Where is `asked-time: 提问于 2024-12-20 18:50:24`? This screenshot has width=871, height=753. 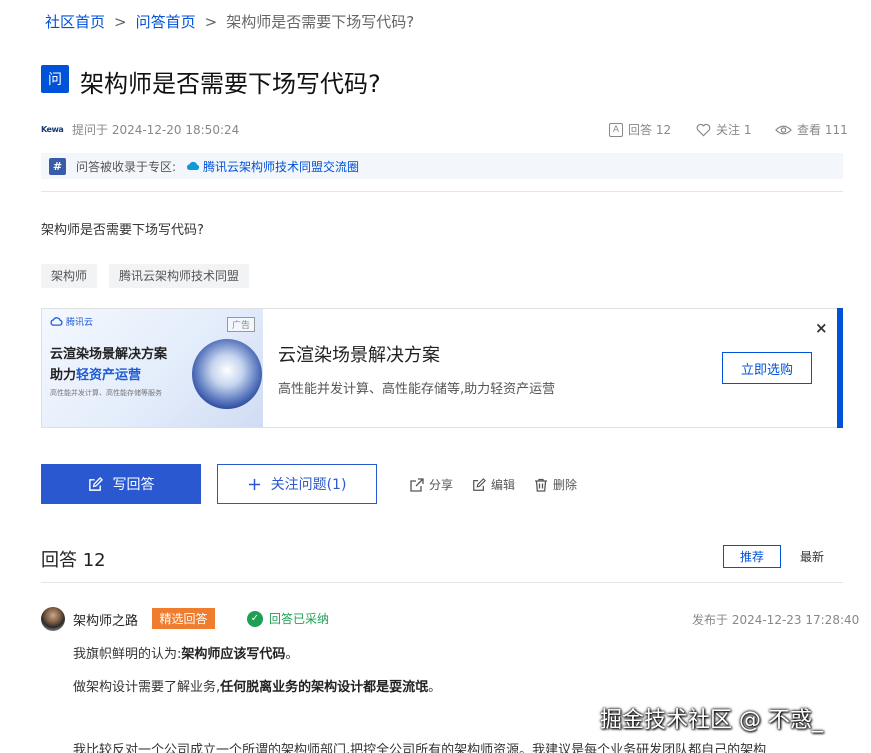 asked-time: 提问于 2024-12-20 18:50:24 is located at coordinates (156, 130).